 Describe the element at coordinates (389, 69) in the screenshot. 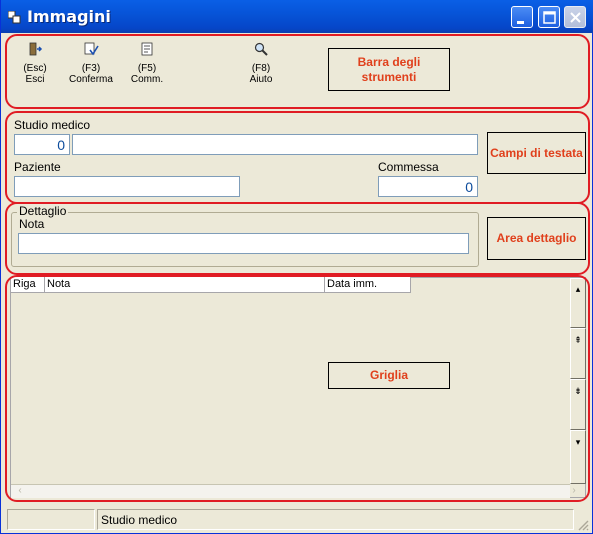

I see `callout-toolbar: Barra degli strumenti` at that location.